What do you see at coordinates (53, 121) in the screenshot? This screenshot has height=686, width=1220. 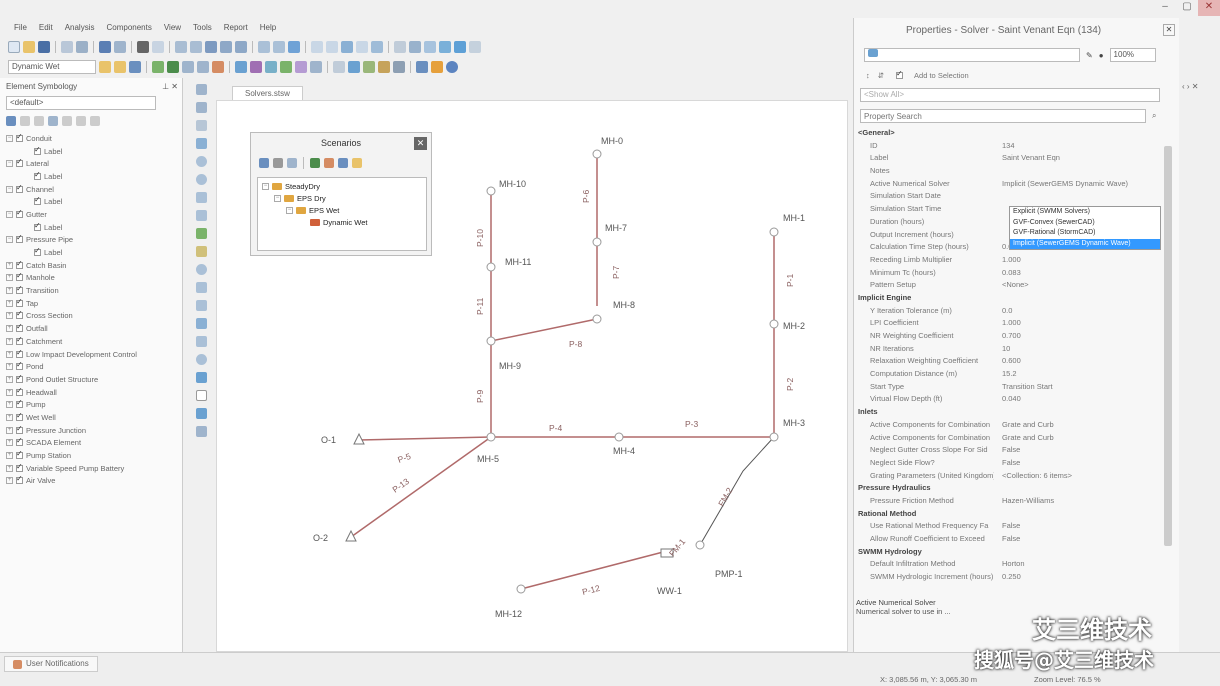 I see `edit-icon` at bounding box center [53, 121].